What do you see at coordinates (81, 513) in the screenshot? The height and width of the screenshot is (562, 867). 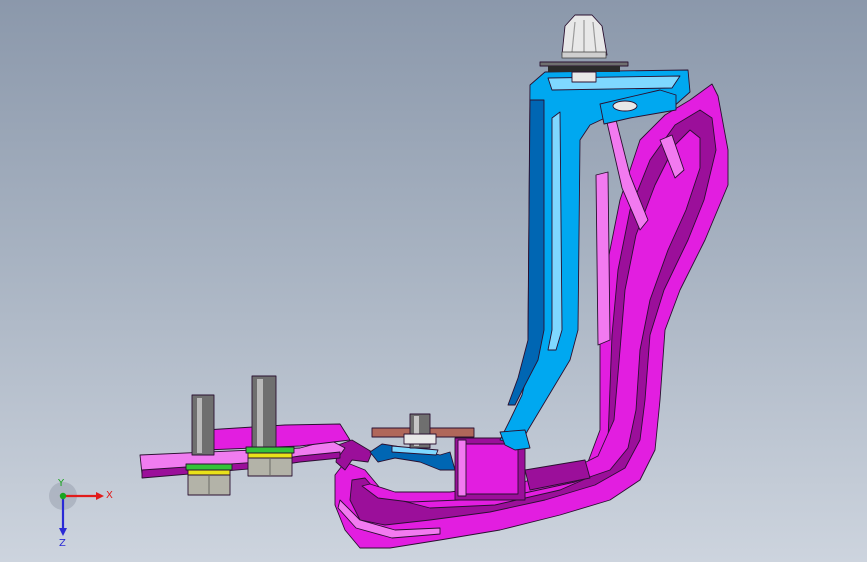 I see `coordinate-triad: X Y Z` at bounding box center [81, 513].